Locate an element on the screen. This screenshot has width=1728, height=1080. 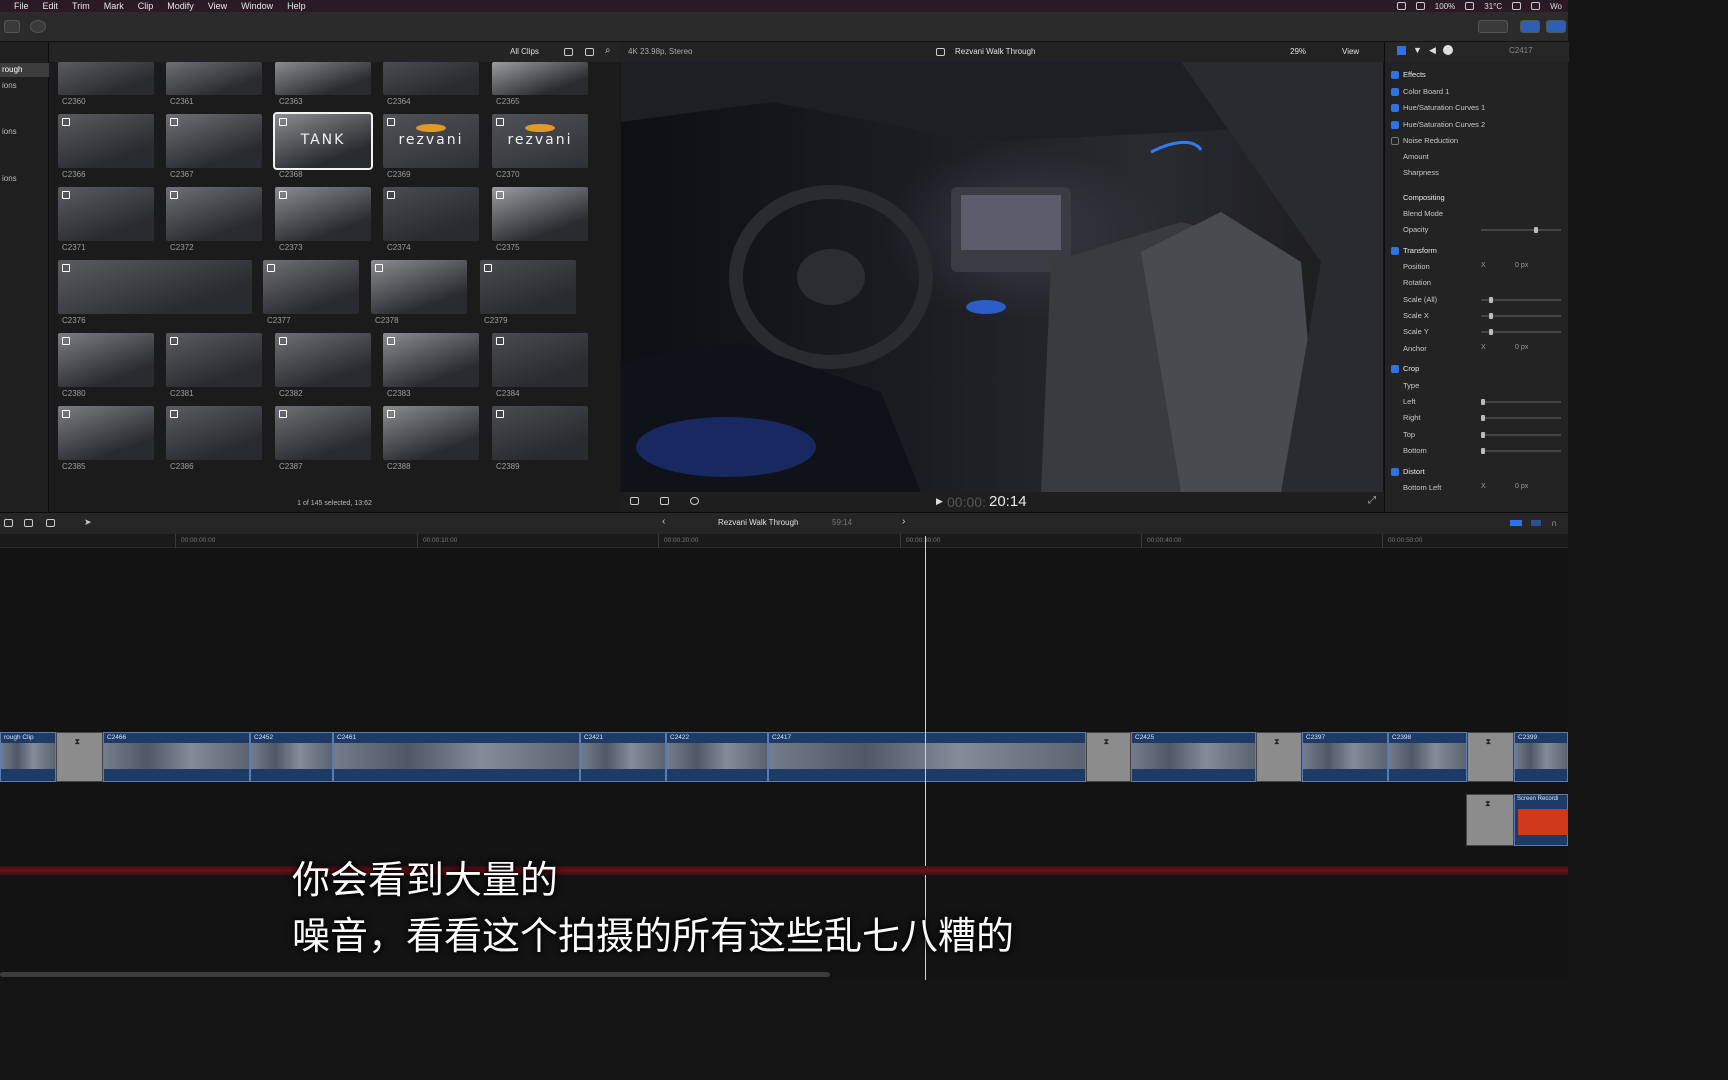
timeline-clip: C2461 is located at coordinates (456, 757).